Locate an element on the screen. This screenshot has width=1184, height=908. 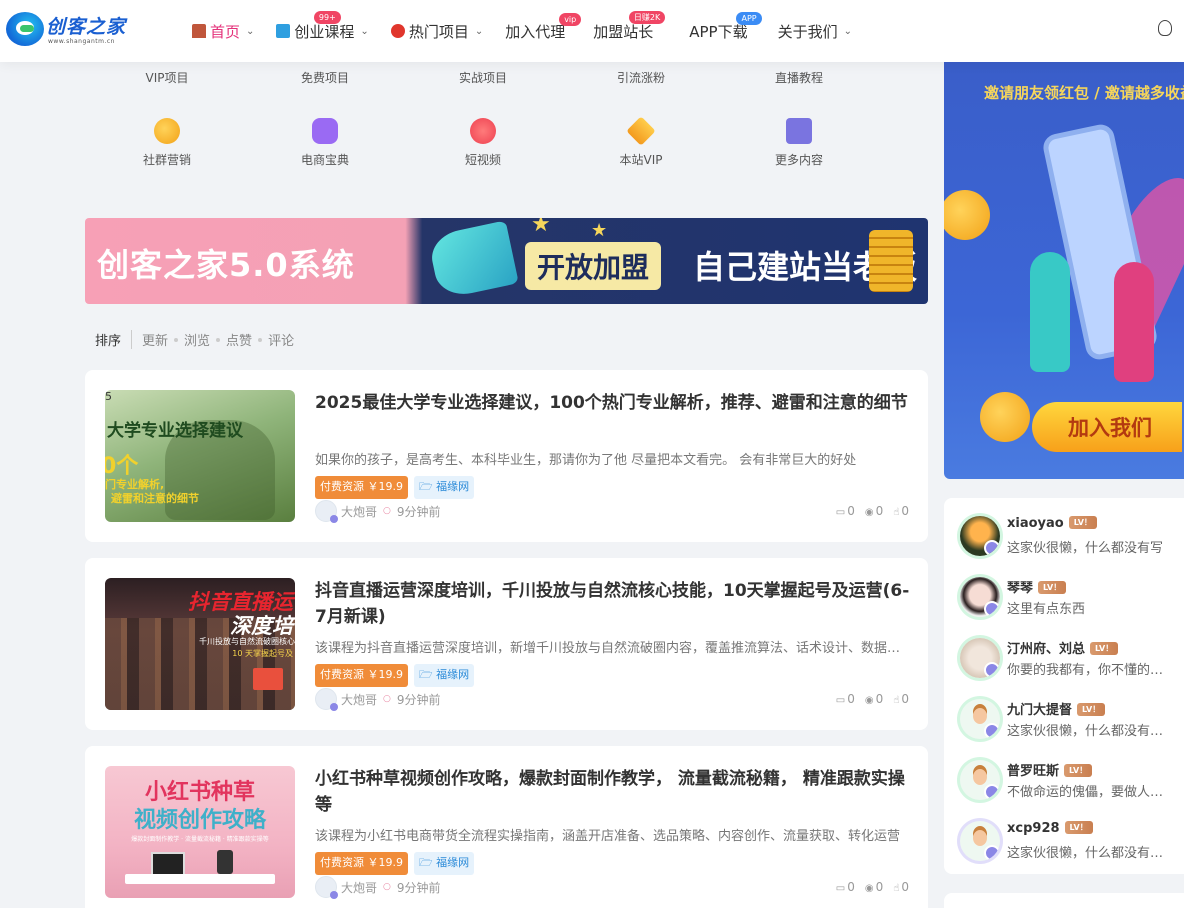
category-label: 免费项目 is located at coordinates (324, 78).